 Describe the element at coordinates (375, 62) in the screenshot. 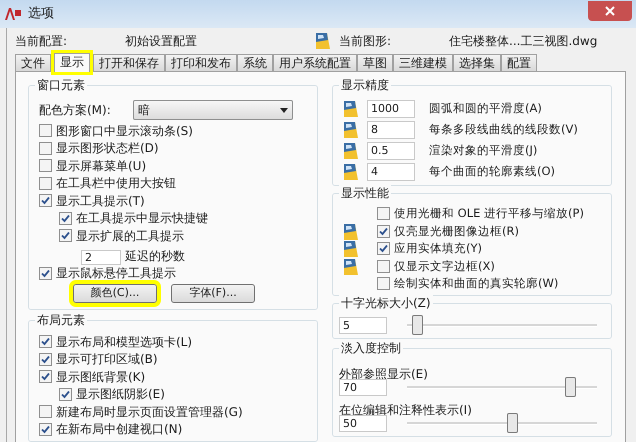

I see `tab: 草图` at that location.